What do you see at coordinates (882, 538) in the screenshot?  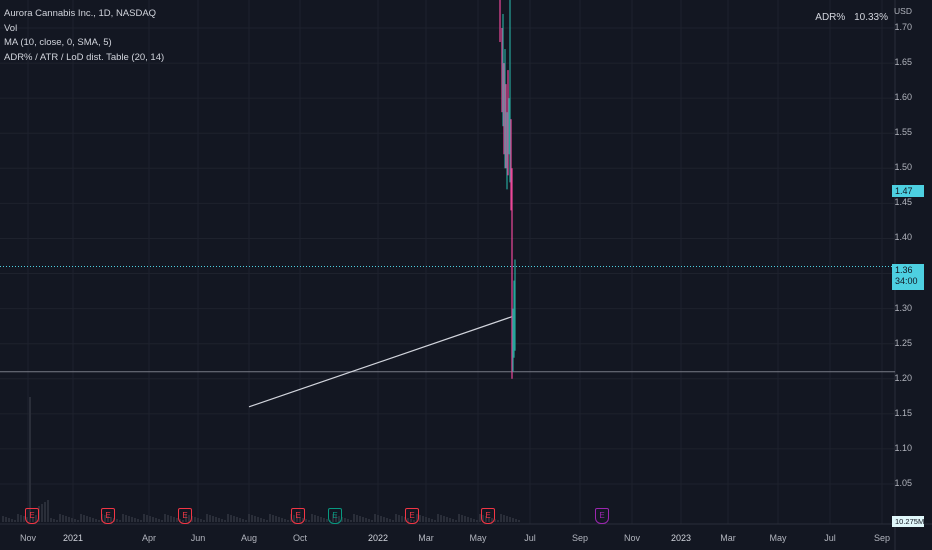 I see `time-tick-label: Sep` at bounding box center [882, 538].